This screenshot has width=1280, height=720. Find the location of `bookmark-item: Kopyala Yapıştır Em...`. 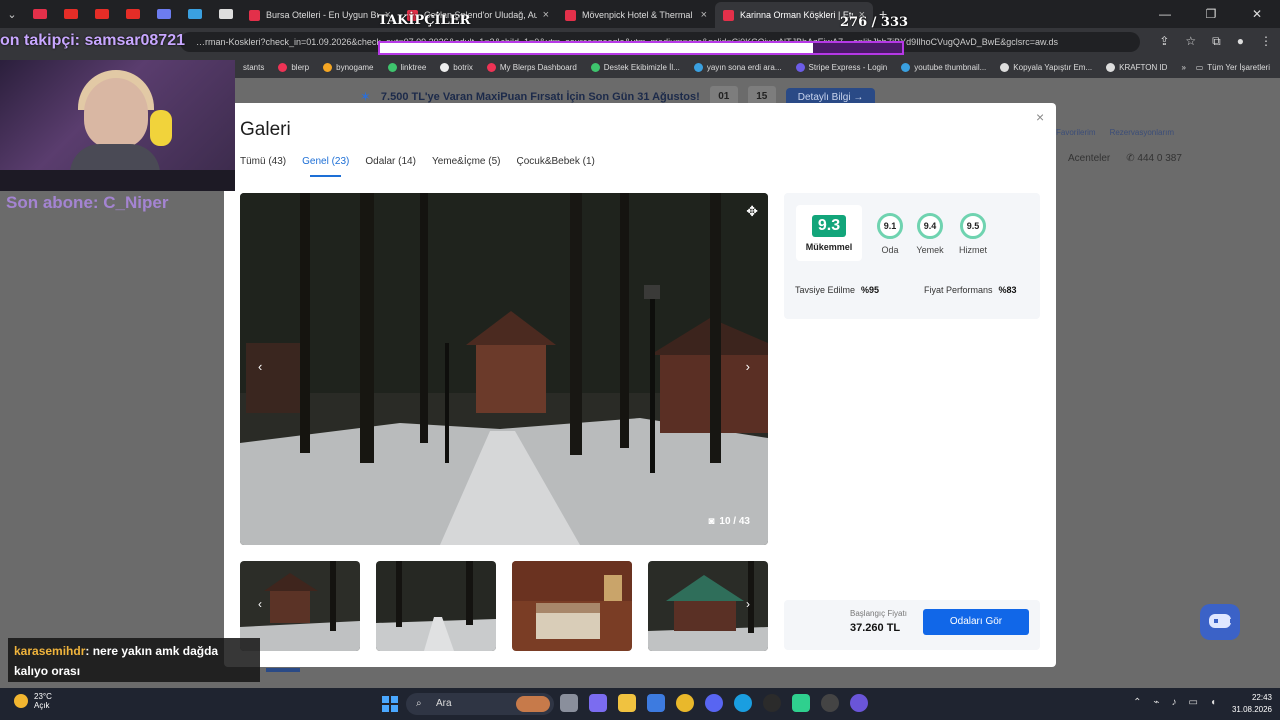

bookmark-item: Kopyala Yapıştır Em... is located at coordinates (1046, 67).